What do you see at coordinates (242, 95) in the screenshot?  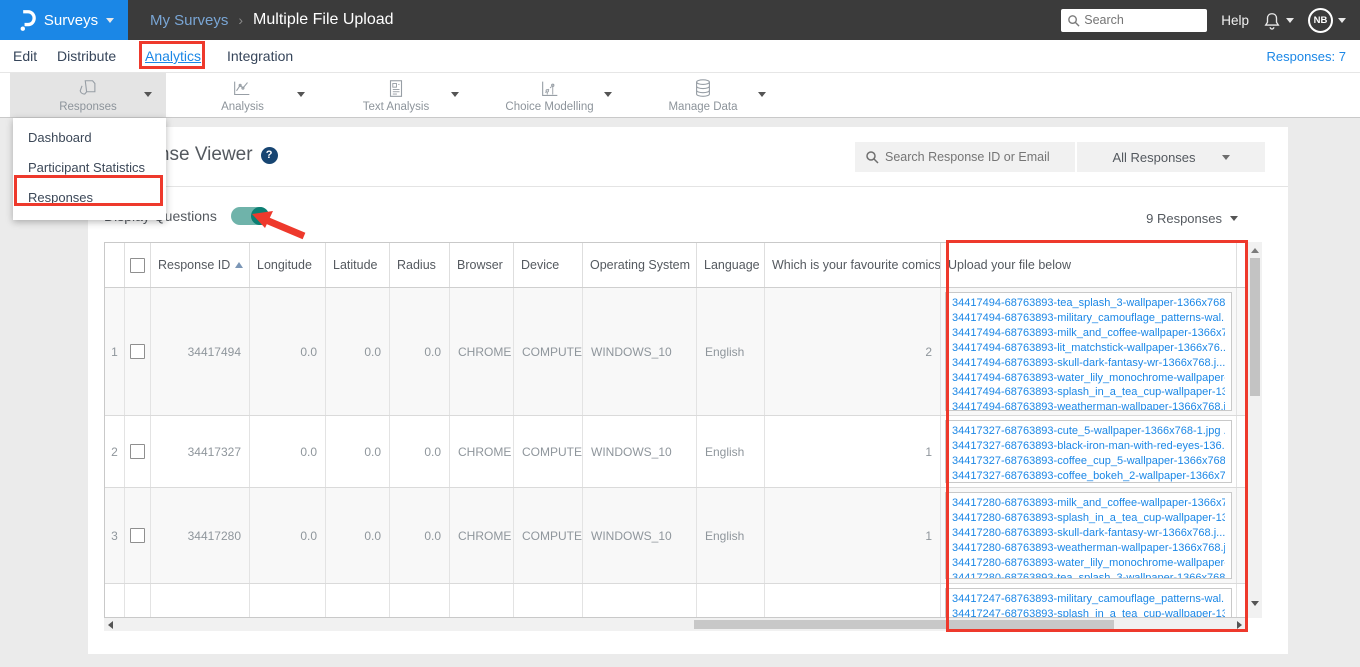 I see `toolbar-analysis: Analysis` at bounding box center [242, 95].